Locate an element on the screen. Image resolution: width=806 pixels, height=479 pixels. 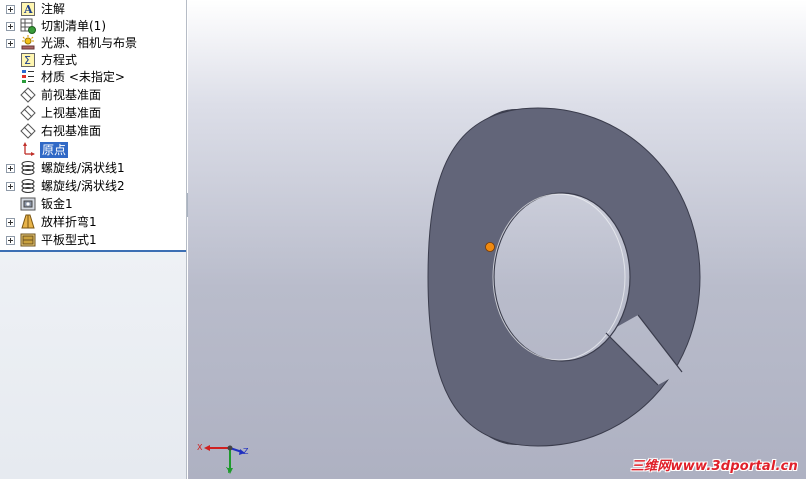
flat-pattern-icon is located at coordinates (28, 240).